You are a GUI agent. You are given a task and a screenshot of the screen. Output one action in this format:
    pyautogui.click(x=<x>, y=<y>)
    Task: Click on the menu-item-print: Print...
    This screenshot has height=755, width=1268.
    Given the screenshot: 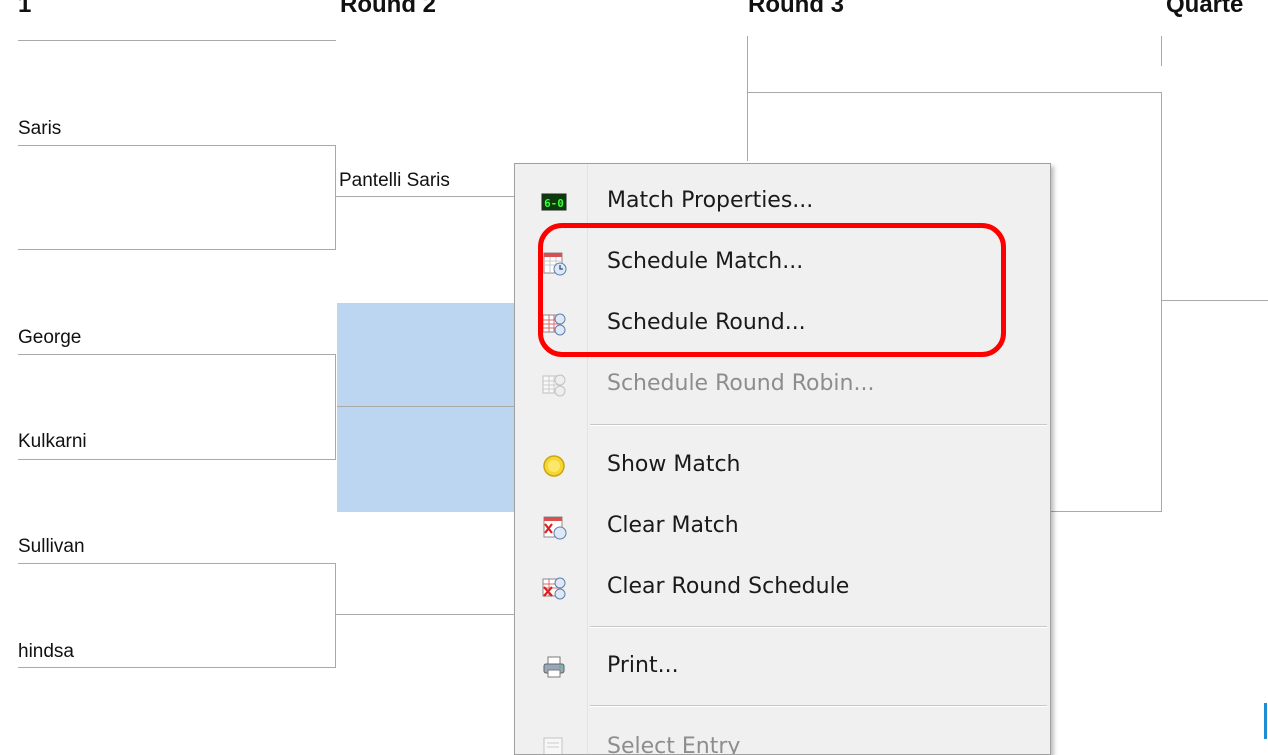 What is the action you would take?
    pyautogui.click(x=782, y=666)
    